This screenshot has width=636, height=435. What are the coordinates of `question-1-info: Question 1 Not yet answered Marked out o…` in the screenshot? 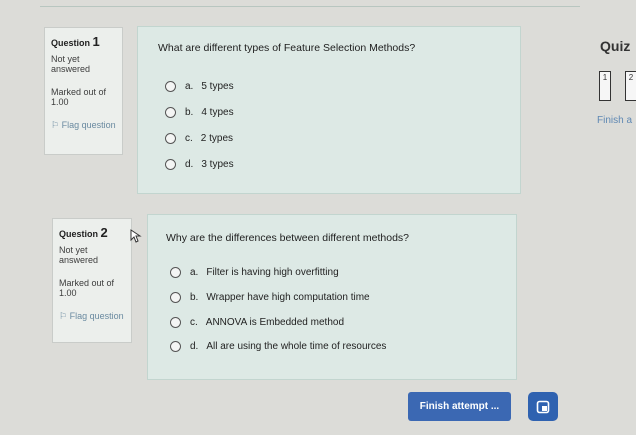 It's located at (83, 91).